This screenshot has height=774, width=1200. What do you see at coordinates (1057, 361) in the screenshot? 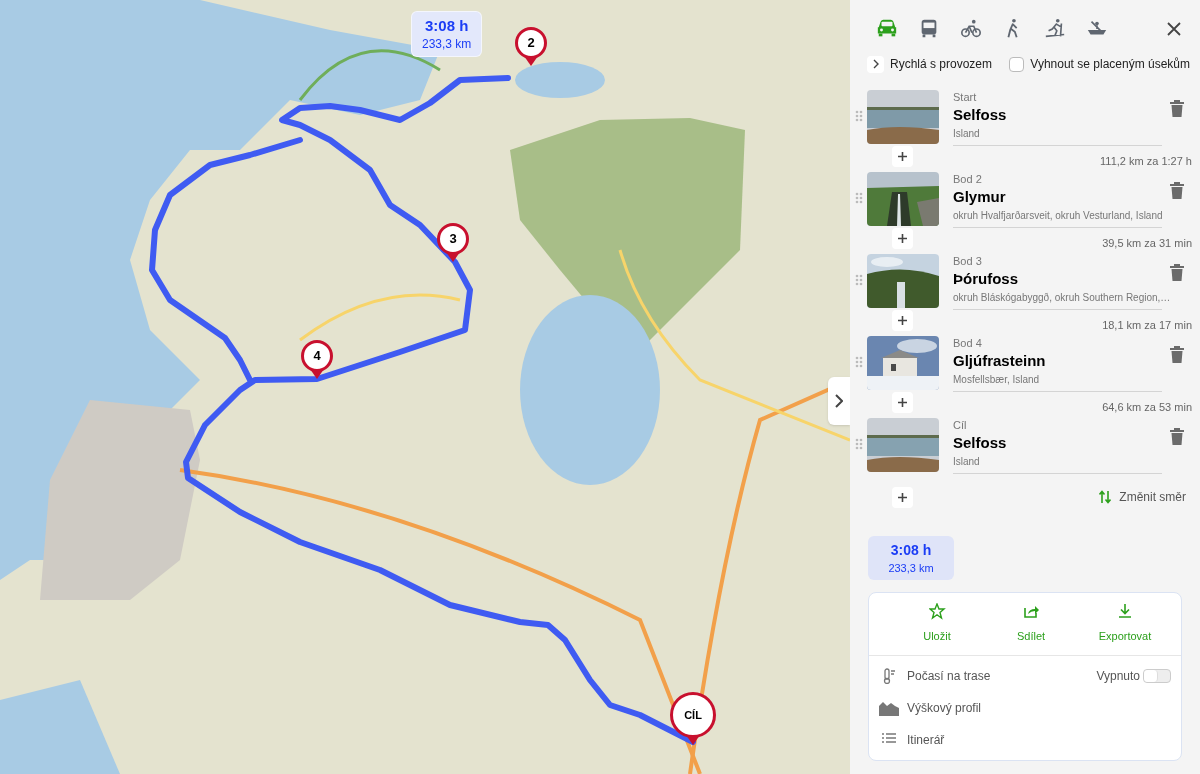
I see `waypoint-name: Gljúfrasteinn` at bounding box center [1057, 361].